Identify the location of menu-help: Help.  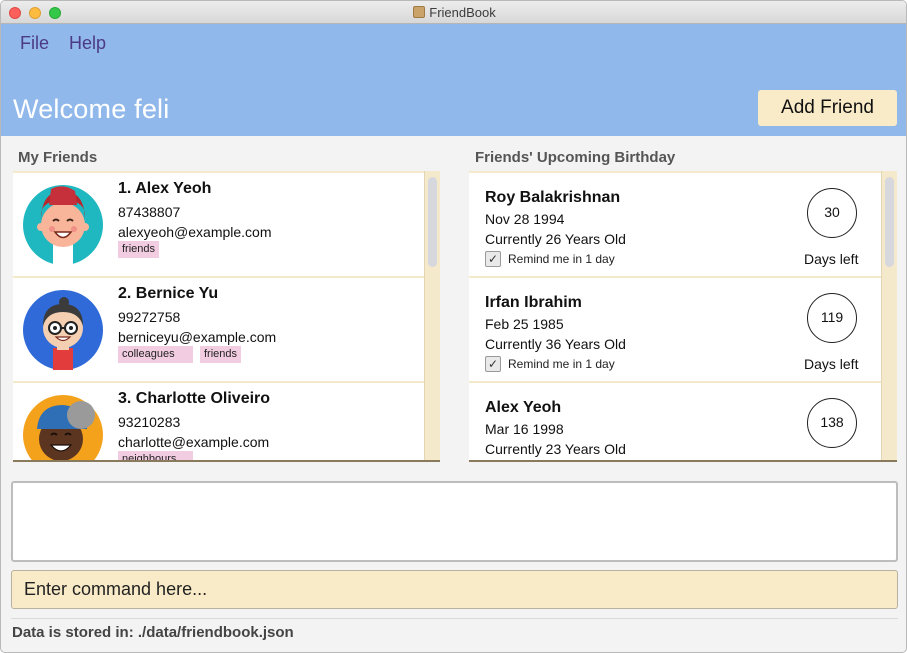
(87, 43).